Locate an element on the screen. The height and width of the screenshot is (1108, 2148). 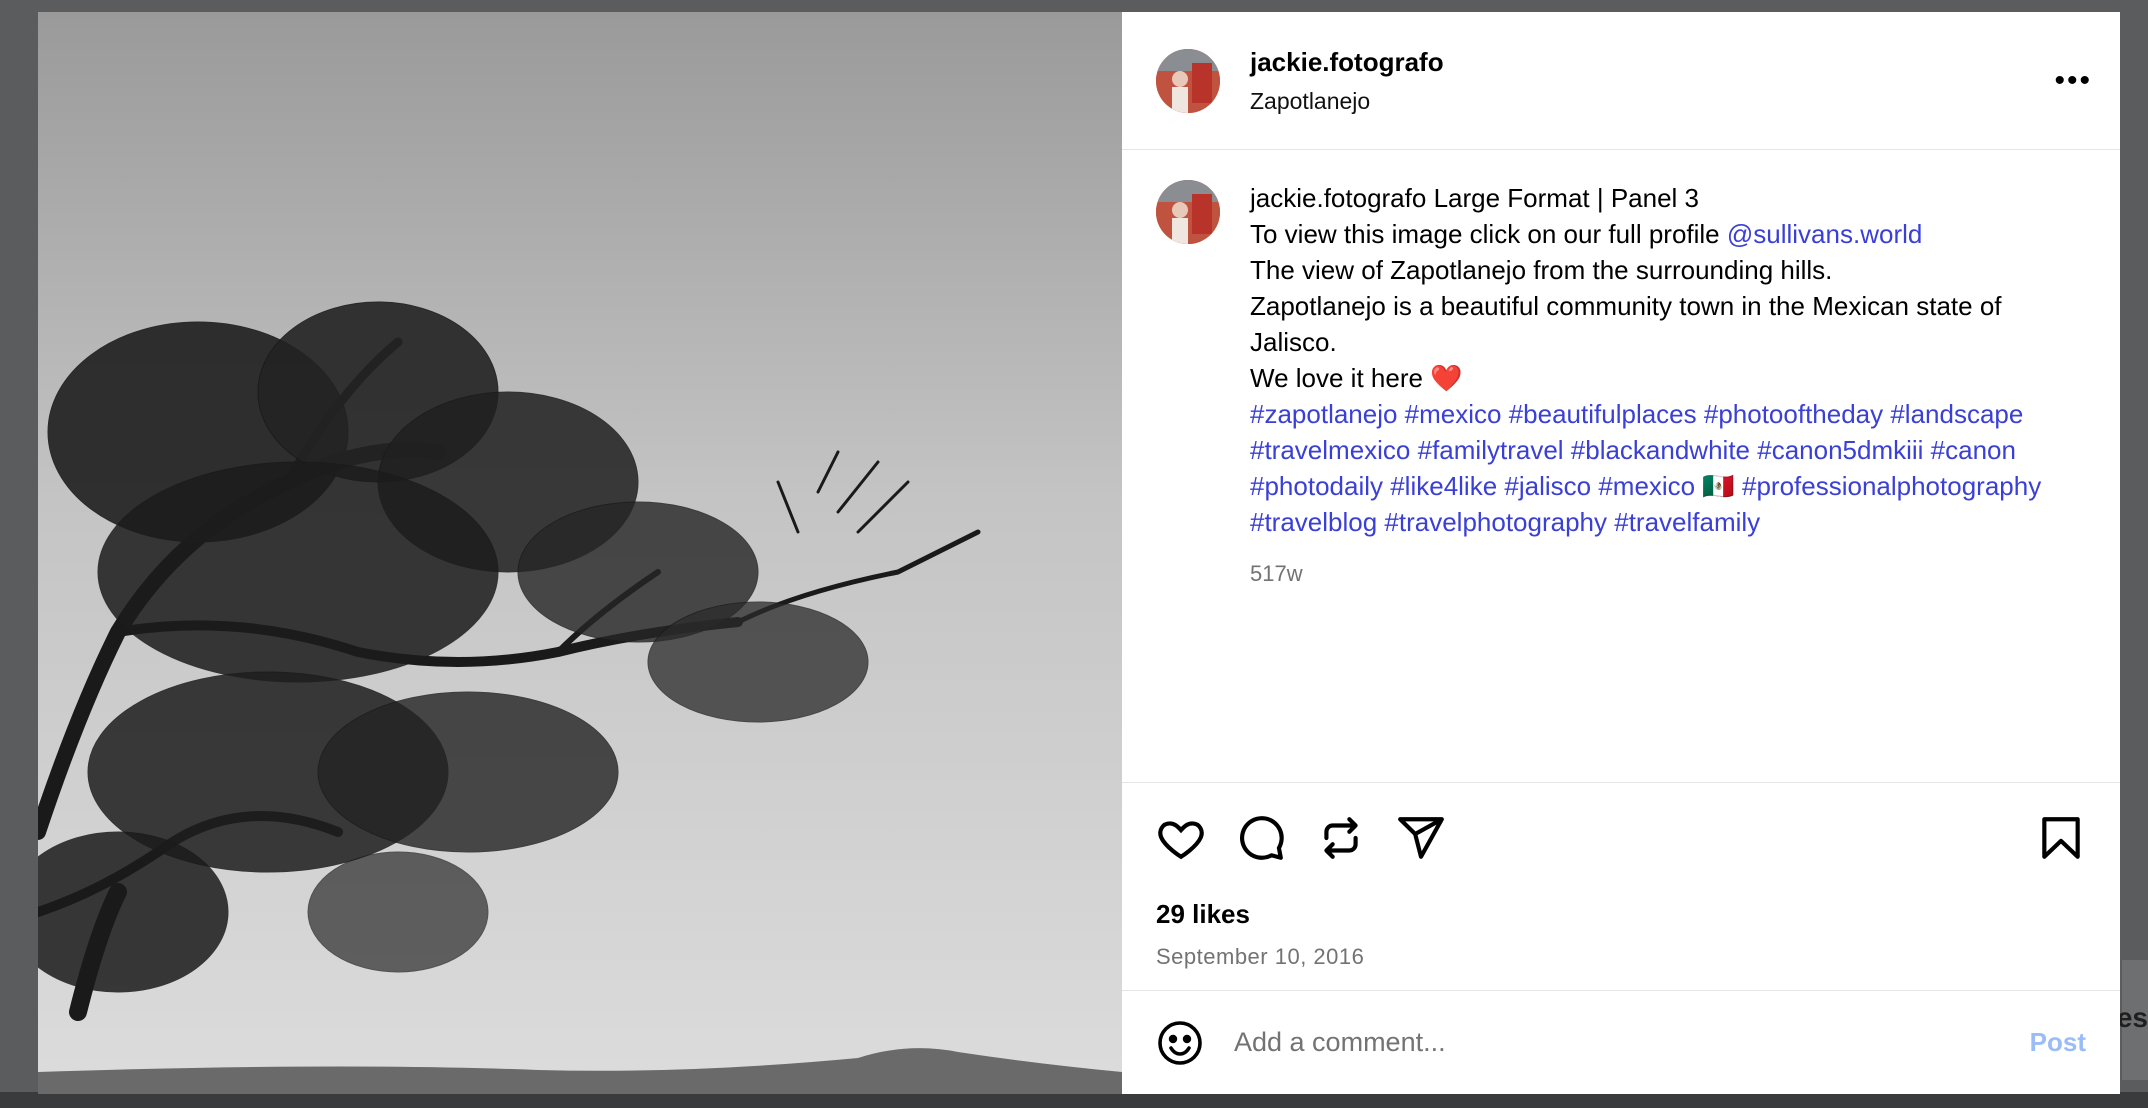
caption-avatar is located at coordinates (1188, 212).